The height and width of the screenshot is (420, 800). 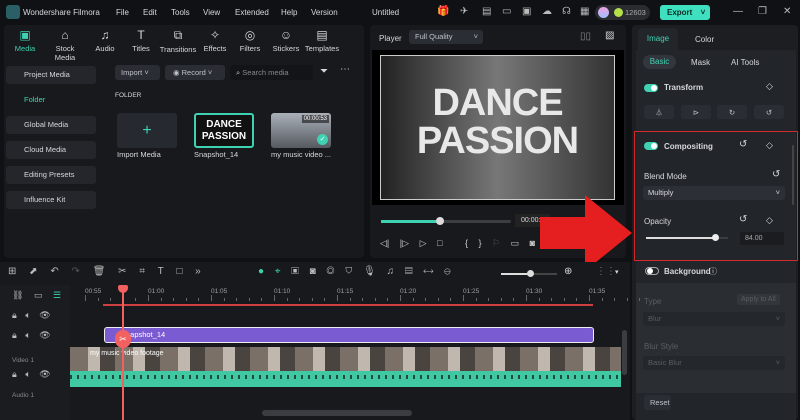 What do you see at coordinates (54, 271) in the screenshot?
I see `undo-icon: ↶` at bounding box center [54, 271].